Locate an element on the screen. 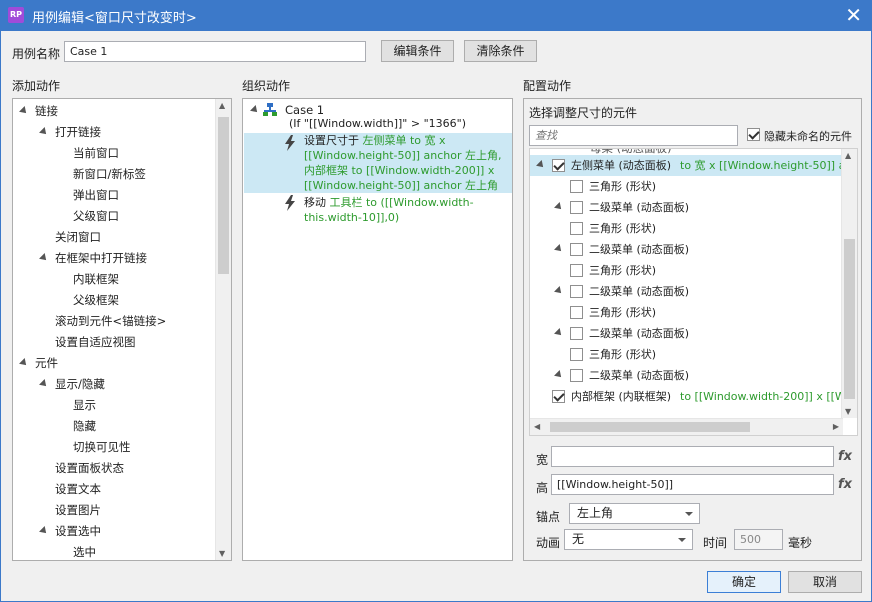 This screenshot has width=872, height=602. width-label: 宽 is located at coordinates (542, 460).